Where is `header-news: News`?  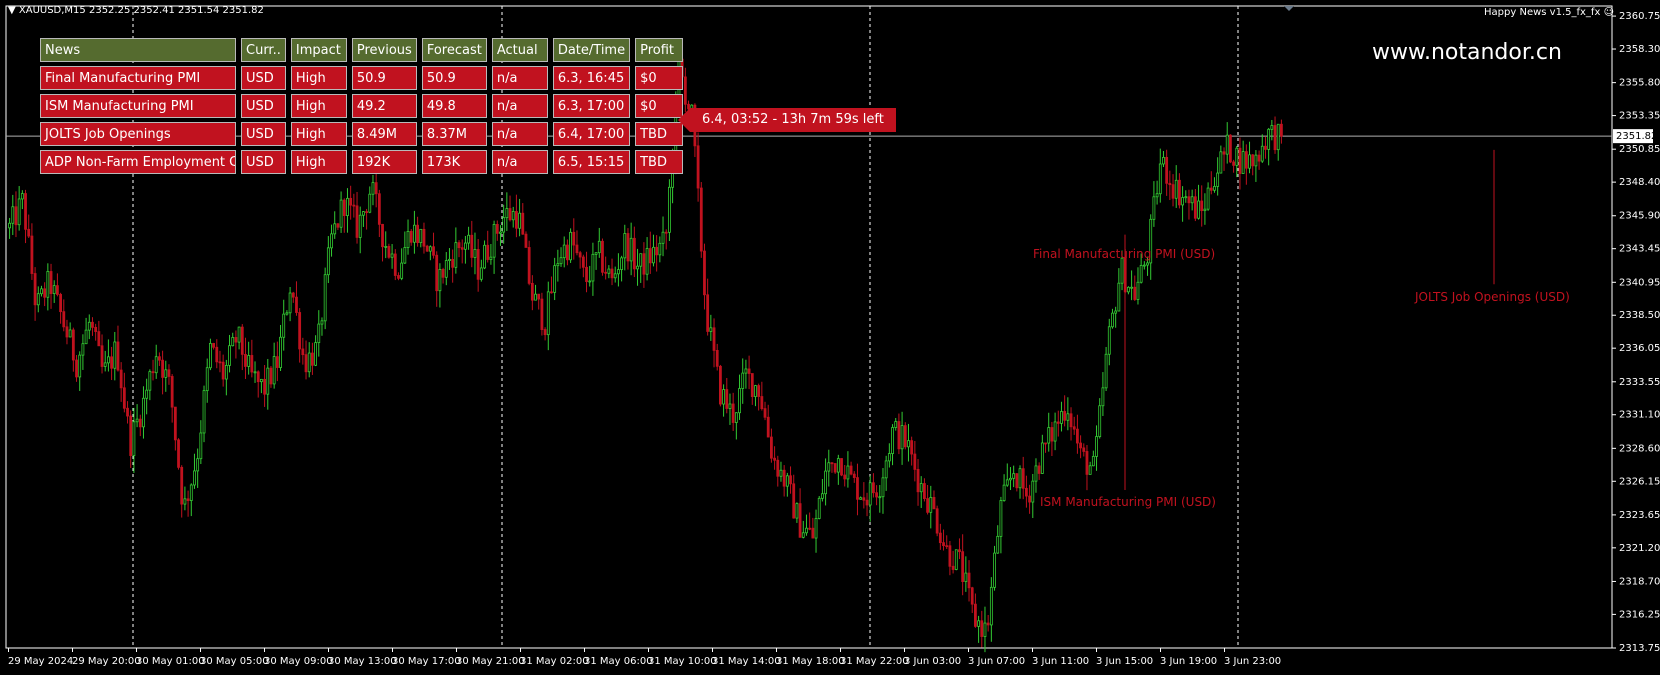
header-news: News is located at coordinates (138, 50).